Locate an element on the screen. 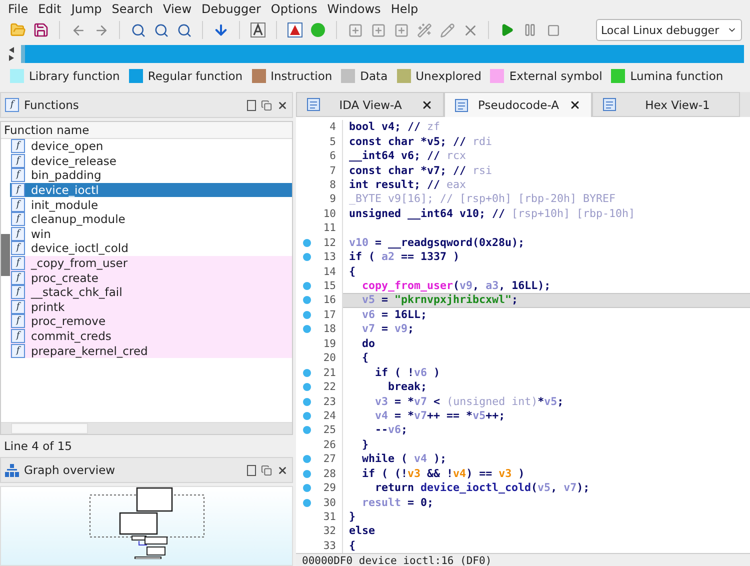 This screenshot has height=566, width=750. menu-item: Windows is located at coordinates (355, 9).